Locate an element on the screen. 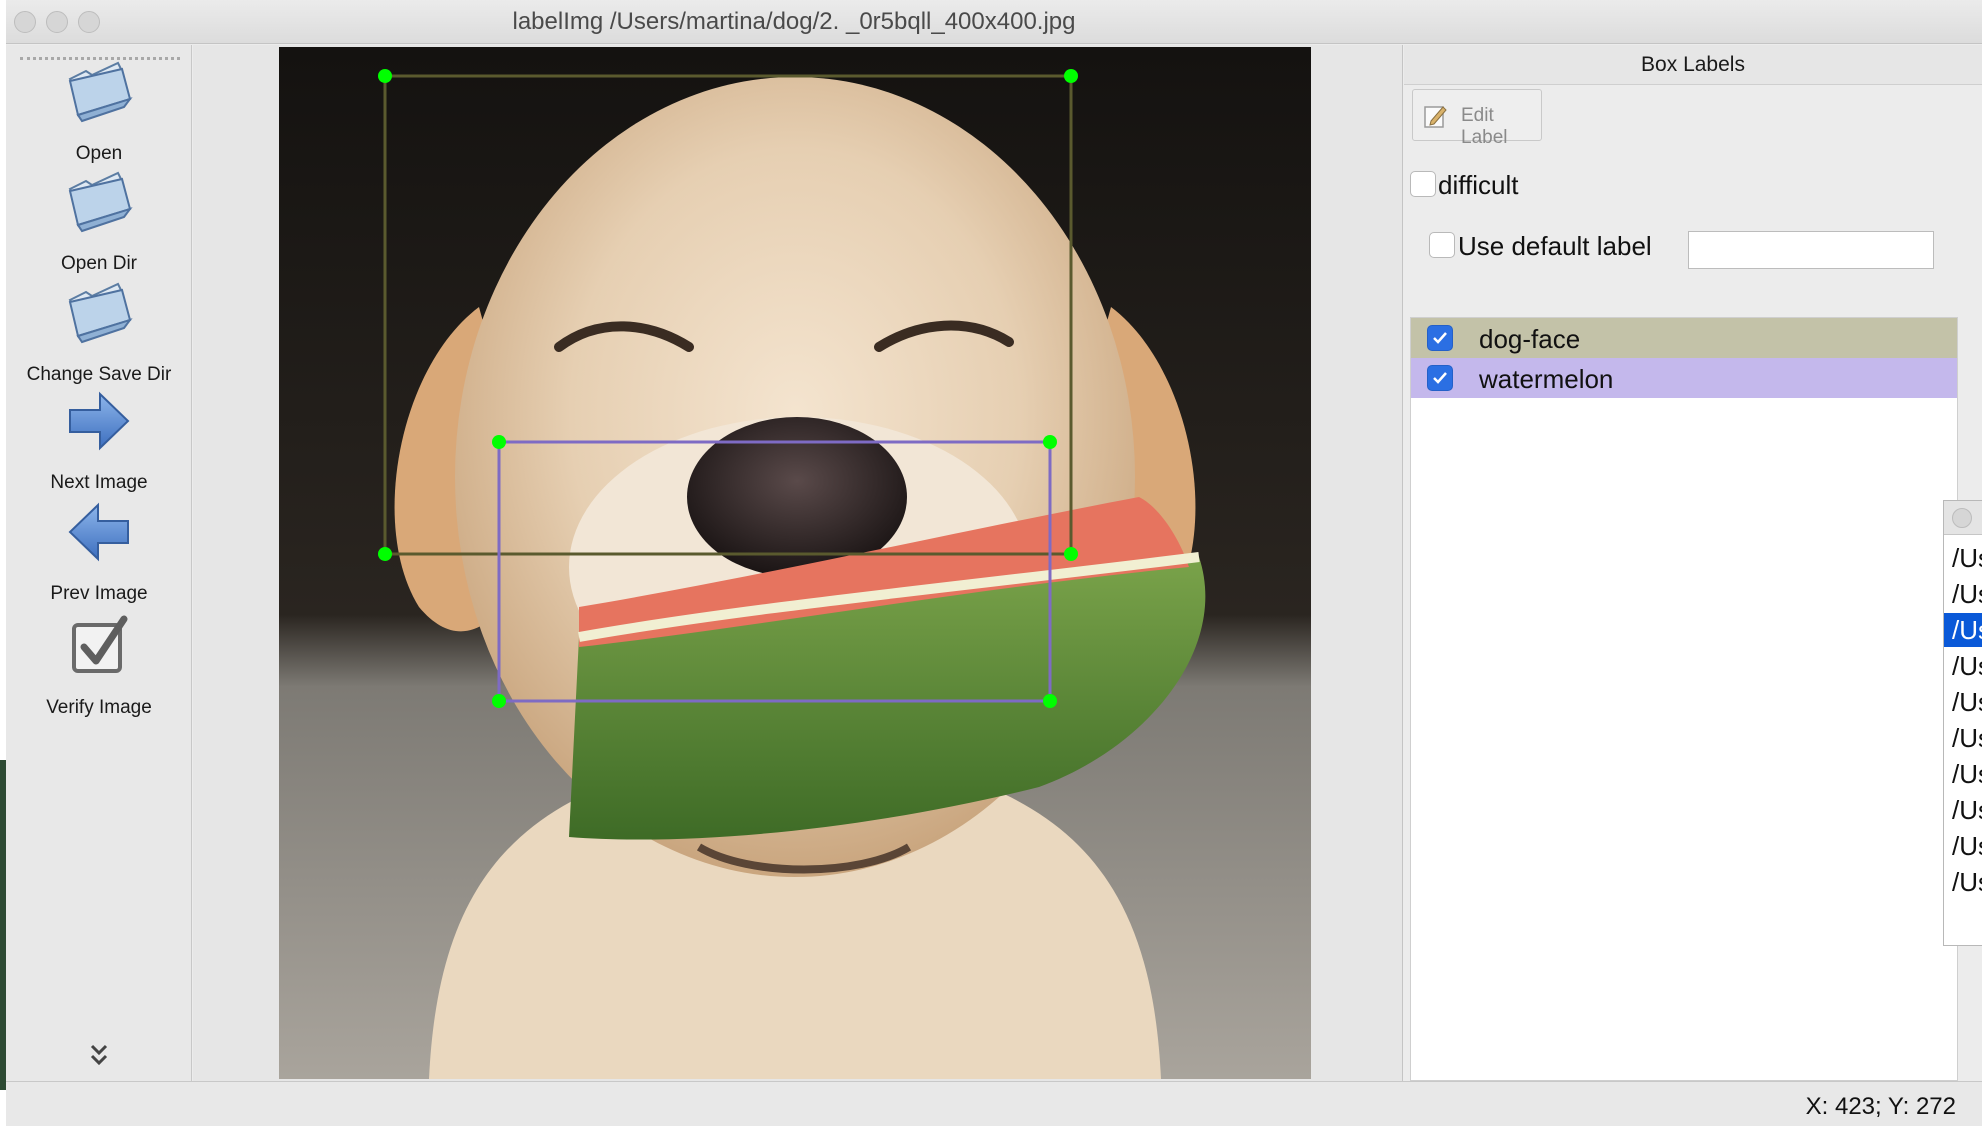  box-watermelon is located at coordinates (774, 571).